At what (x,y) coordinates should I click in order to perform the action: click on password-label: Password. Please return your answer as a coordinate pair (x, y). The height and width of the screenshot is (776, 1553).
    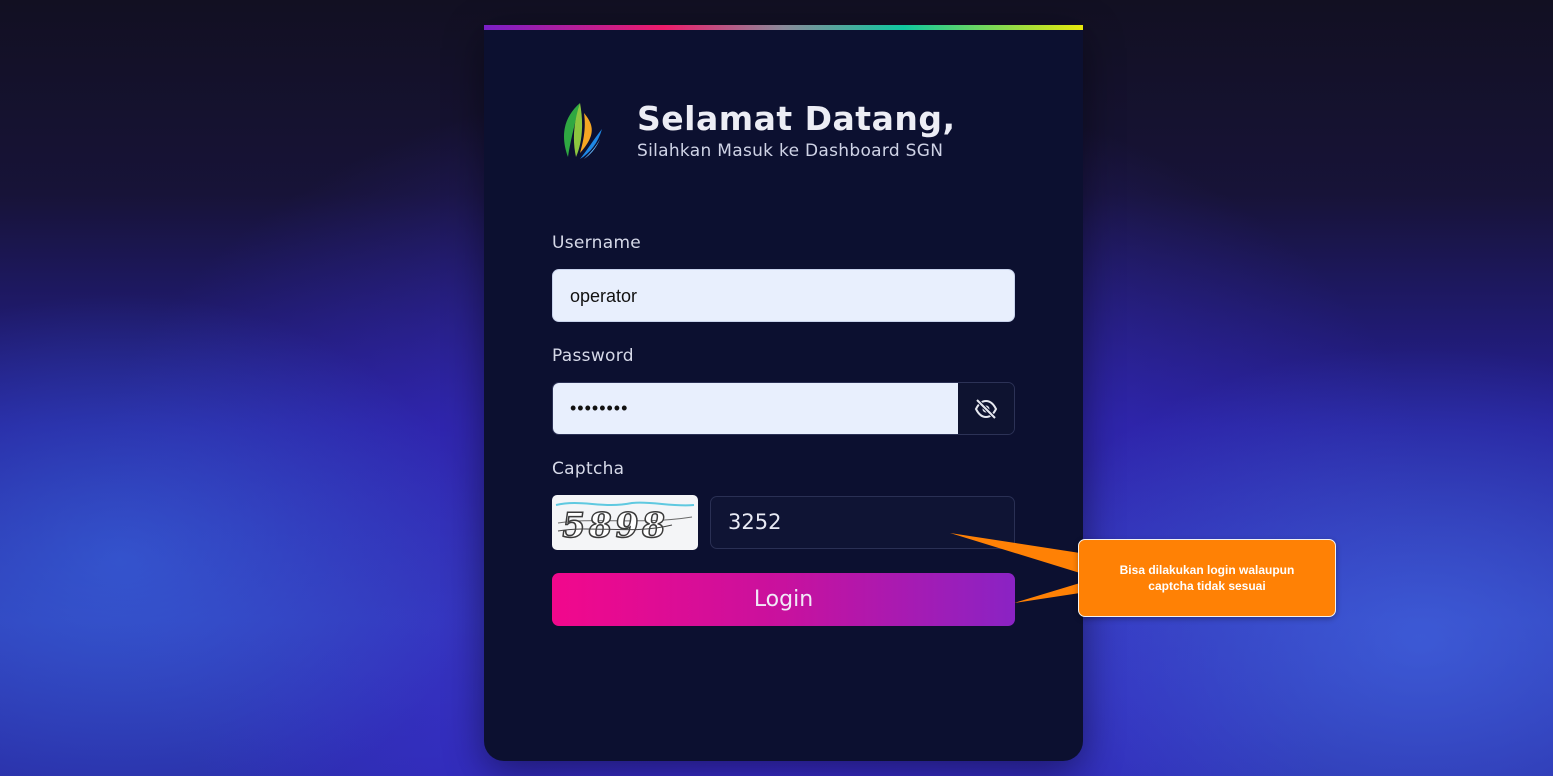
    Looking at the image, I should click on (593, 356).